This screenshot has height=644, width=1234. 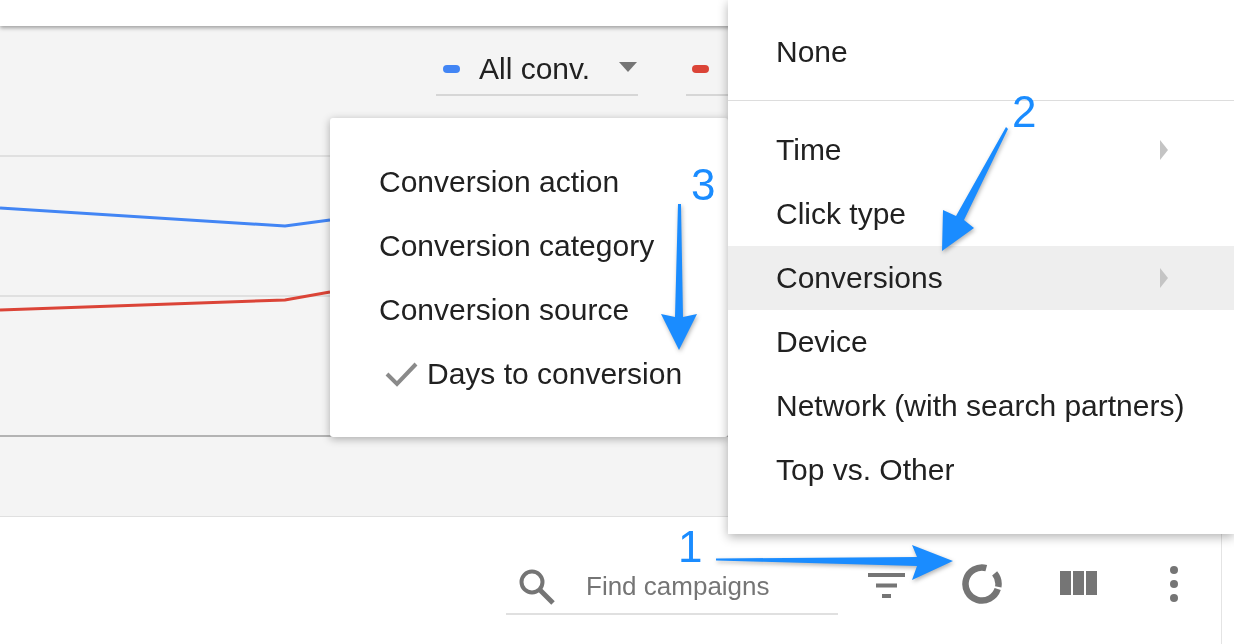 What do you see at coordinates (703, 185) in the screenshot?
I see `step-number: 3` at bounding box center [703, 185].